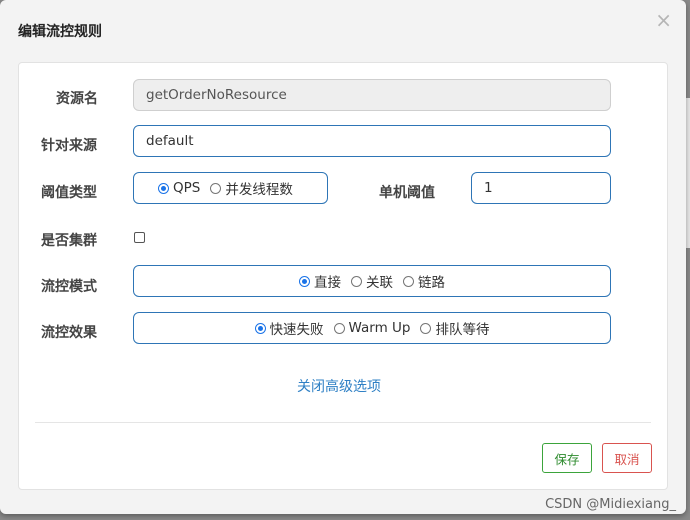  Describe the element at coordinates (431, 283) in the screenshot. I see `radio-chain-label: 链路` at that location.